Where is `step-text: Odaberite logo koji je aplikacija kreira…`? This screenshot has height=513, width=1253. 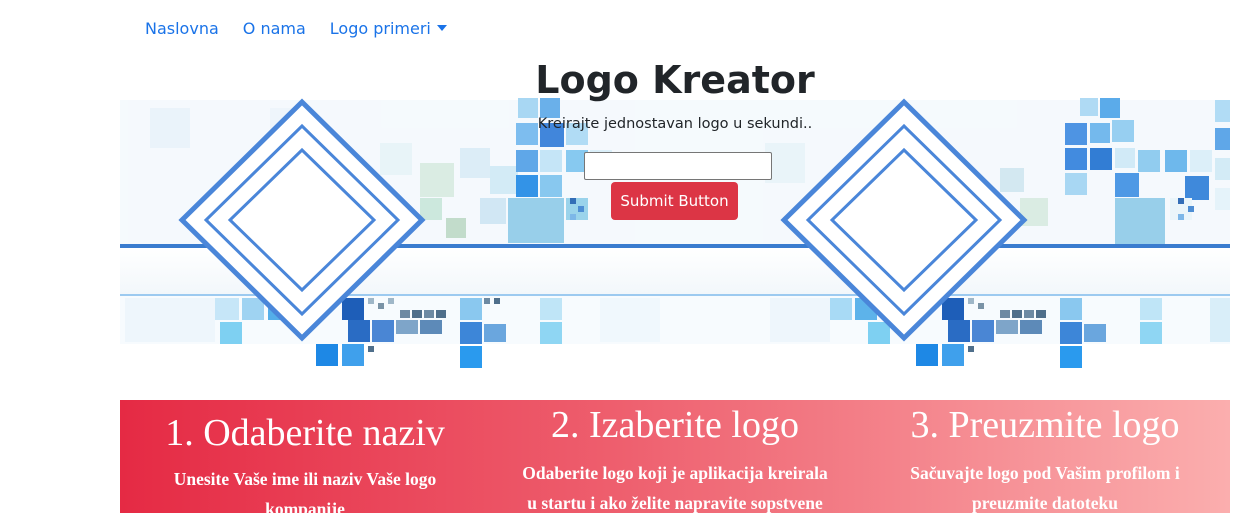 step-text: Odaberite logo koji je aplikacija kreira… is located at coordinates (675, 488).